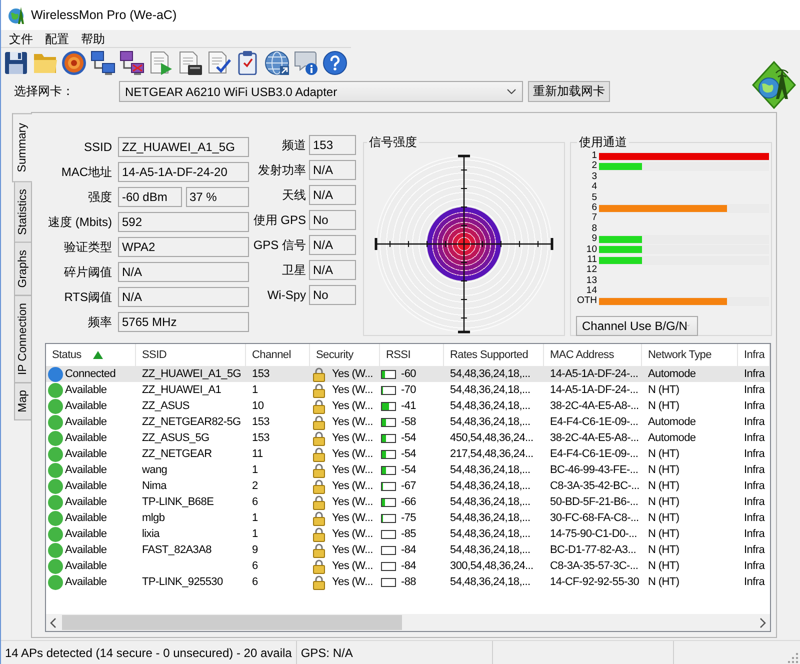  I want to click on target-icon, so click(74, 63).